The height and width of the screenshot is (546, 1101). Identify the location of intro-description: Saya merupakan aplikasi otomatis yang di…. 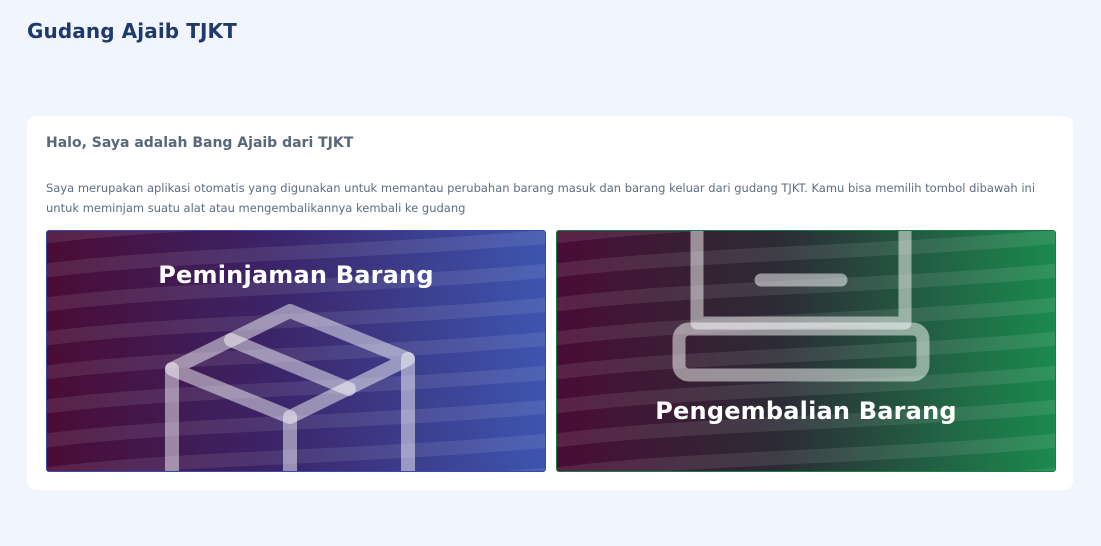
(541, 198).